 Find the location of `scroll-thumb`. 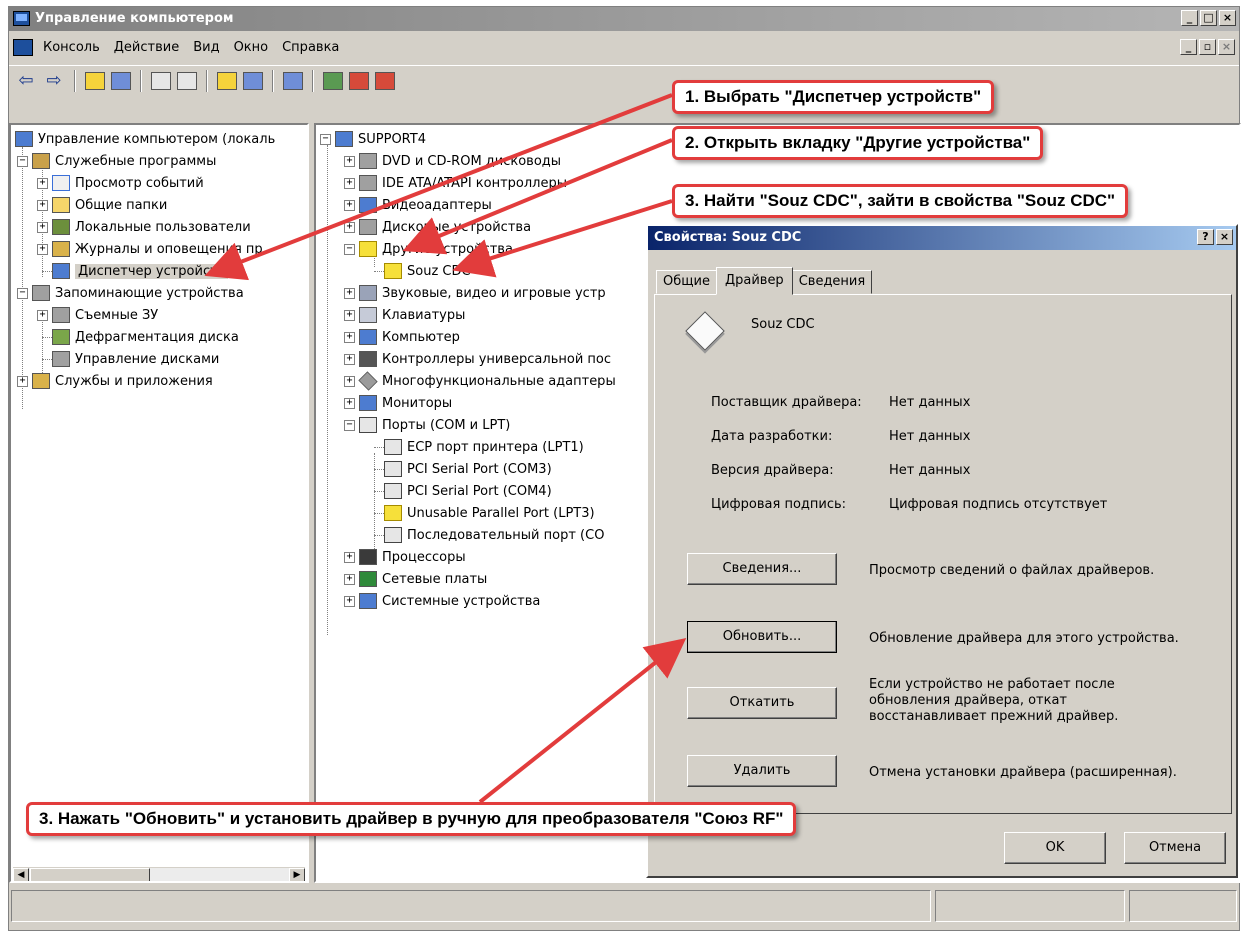

scroll-thumb is located at coordinates (90, 874).